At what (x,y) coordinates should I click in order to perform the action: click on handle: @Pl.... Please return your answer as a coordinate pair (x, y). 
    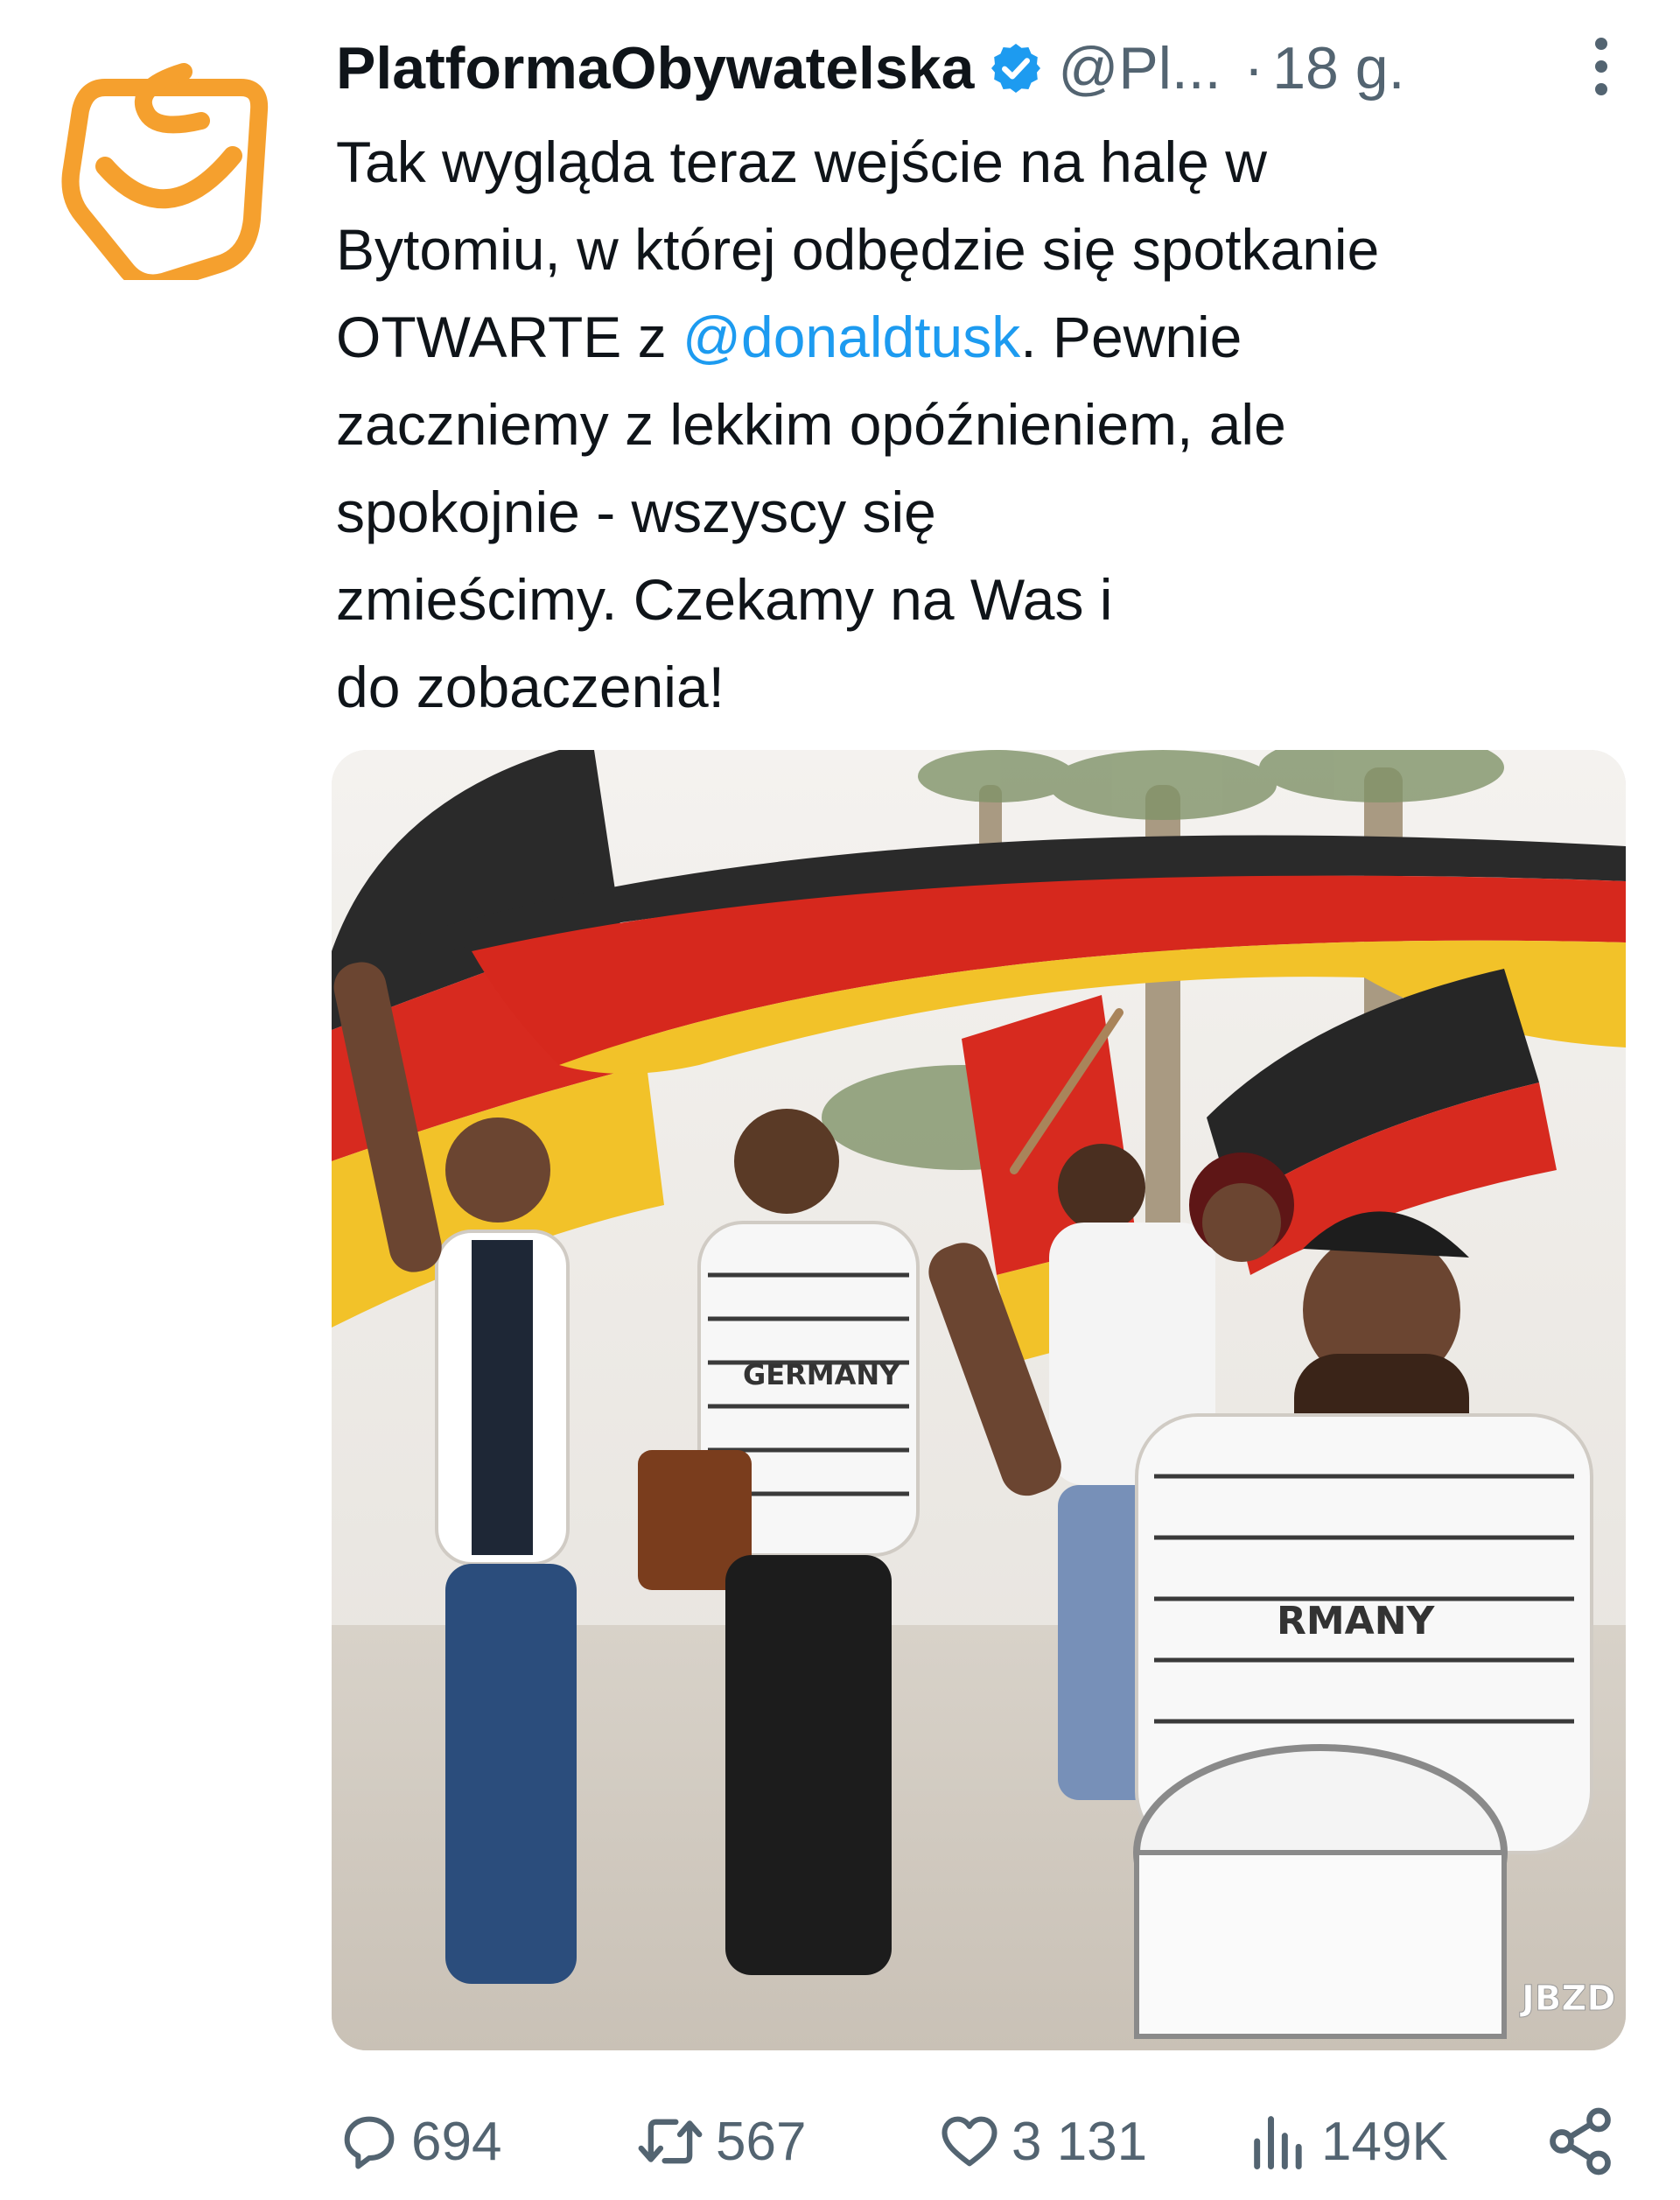
    Looking at the image, I should click on (1139, 68).